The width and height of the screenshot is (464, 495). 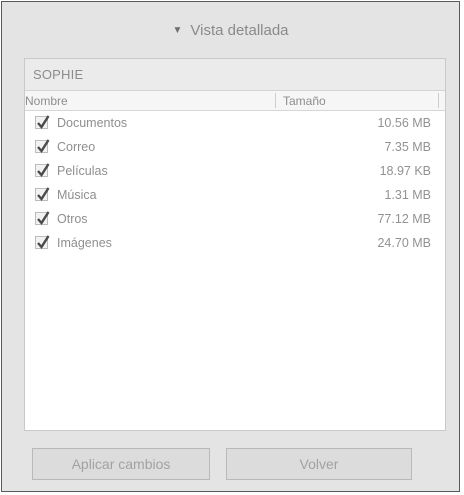 I want to click on item-size: 1.31 MB, so click(x=407, y=195).